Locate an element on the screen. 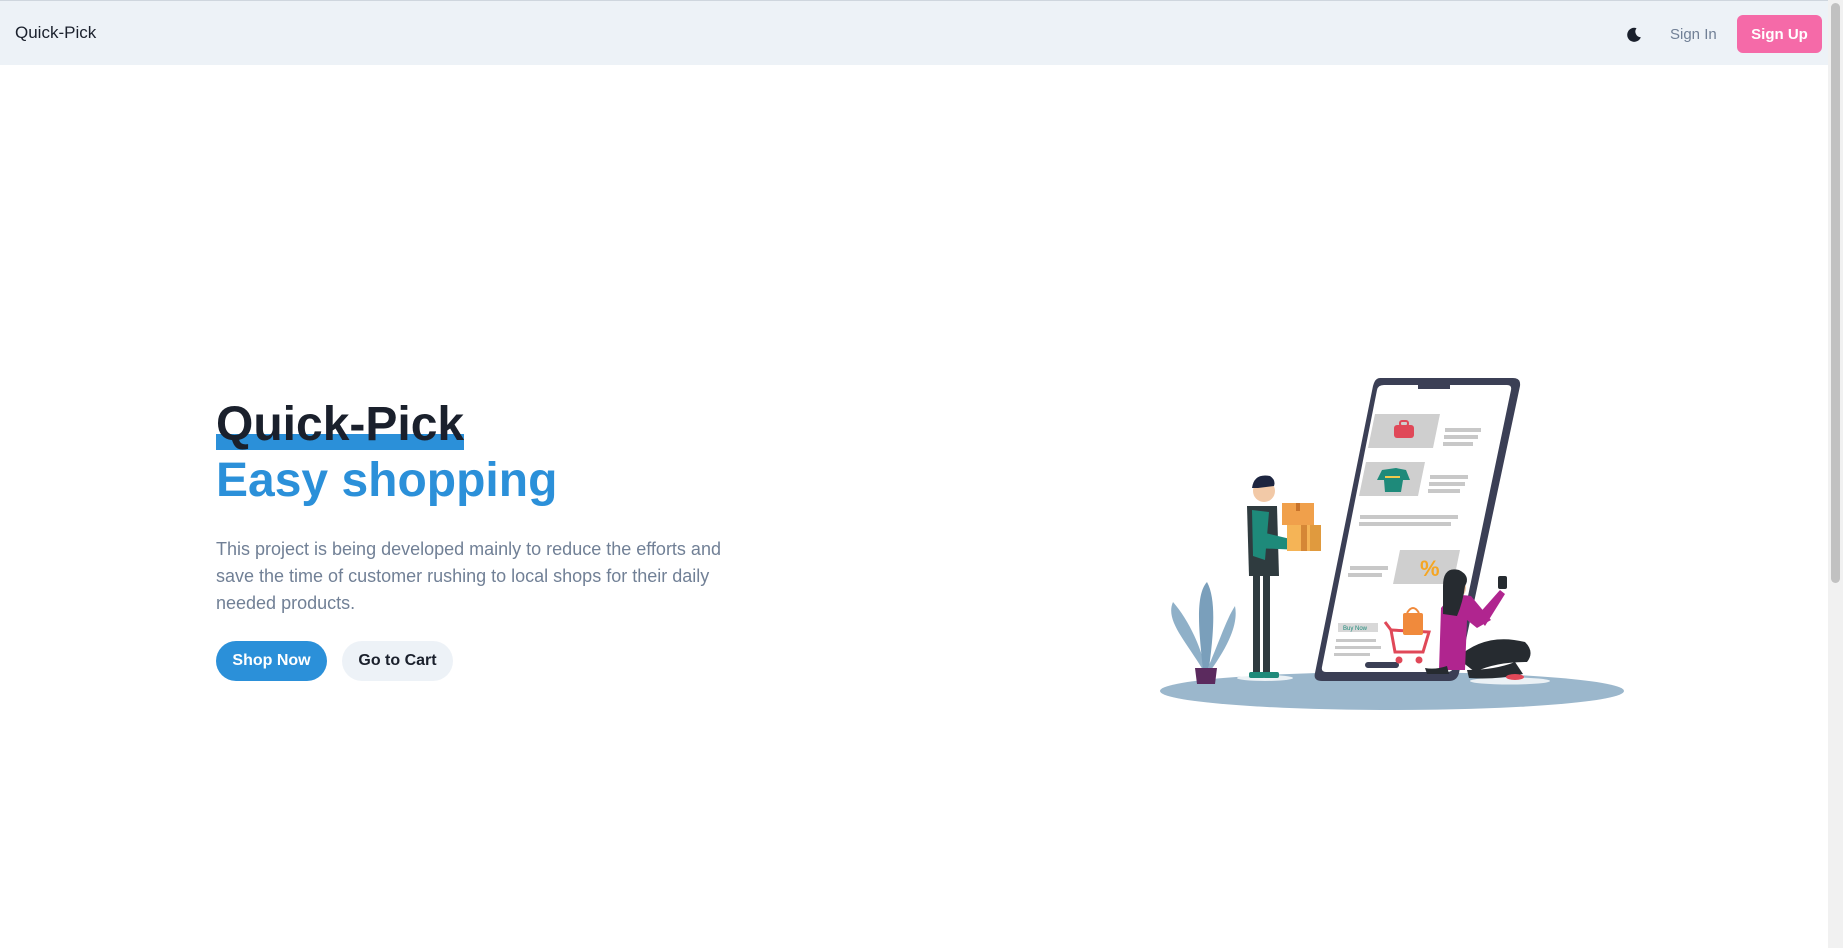 Image resolution: width=1843 pixels, height=948 pixels. hero-title-tagline: Easy shopping is located at coordinates (387, 480).